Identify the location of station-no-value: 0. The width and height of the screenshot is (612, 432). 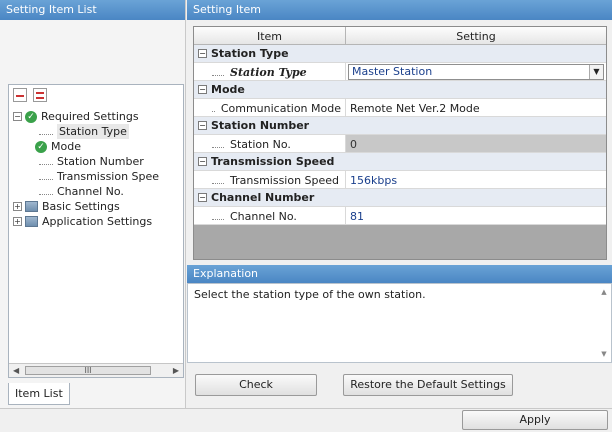
(476, 143).